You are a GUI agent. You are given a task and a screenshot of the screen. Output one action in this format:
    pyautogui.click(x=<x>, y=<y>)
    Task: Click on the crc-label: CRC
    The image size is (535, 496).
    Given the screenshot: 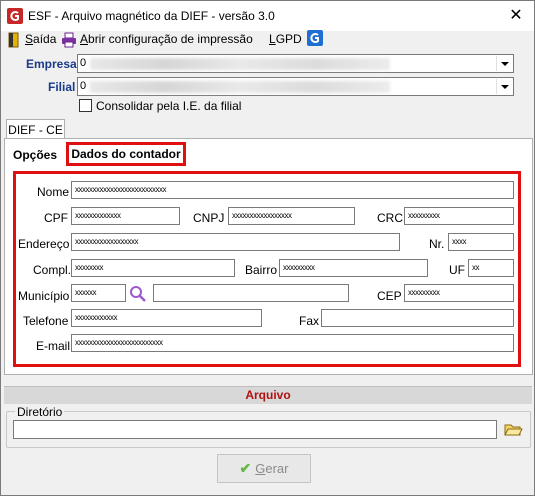 What is the action you would take?
    pyautogui.click(x=390, y=218)
    